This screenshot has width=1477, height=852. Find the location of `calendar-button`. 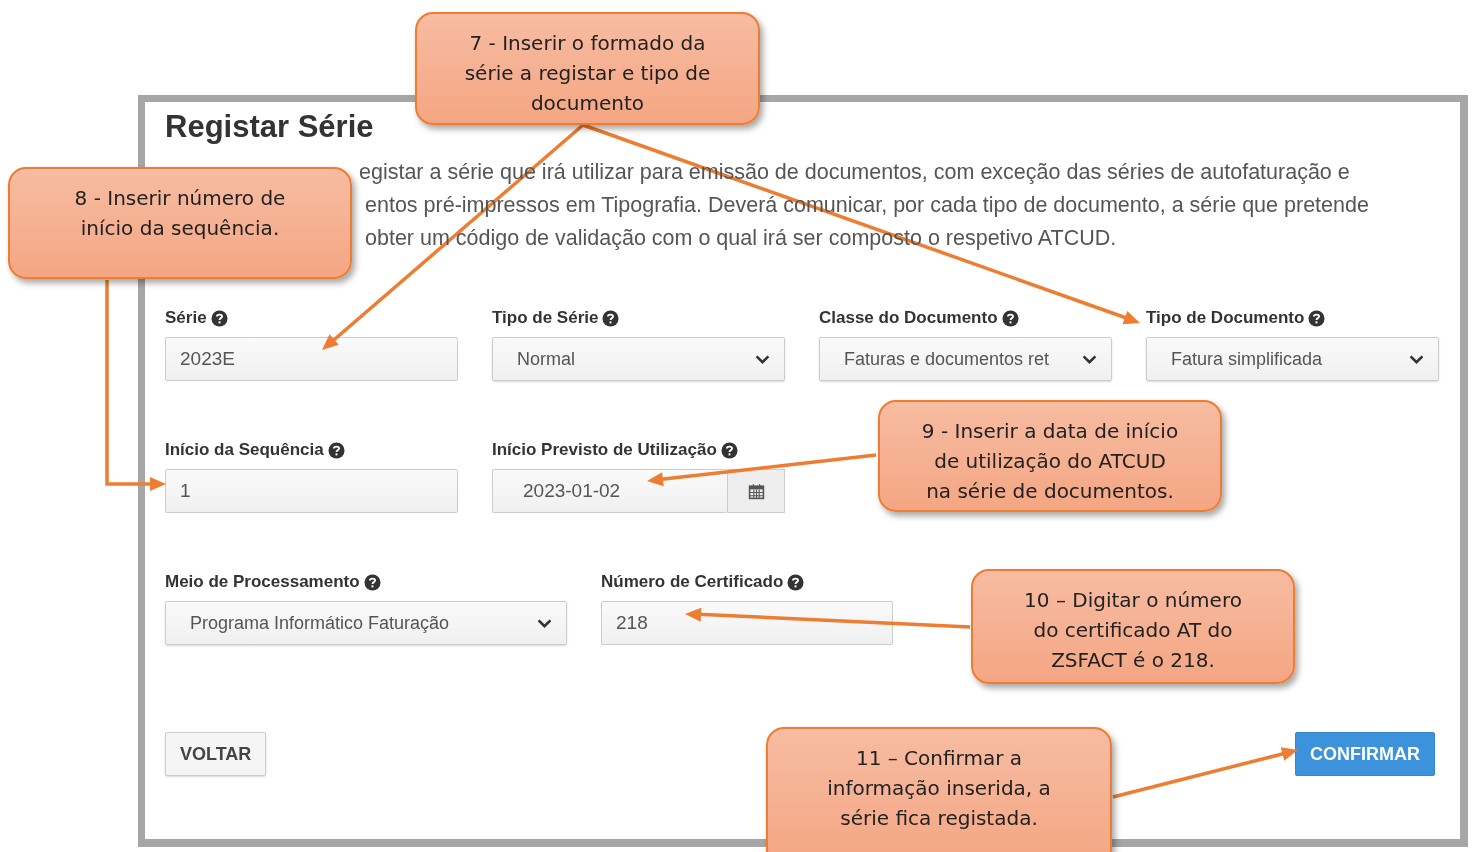

calendar-button is located at coordinates (756, 491).